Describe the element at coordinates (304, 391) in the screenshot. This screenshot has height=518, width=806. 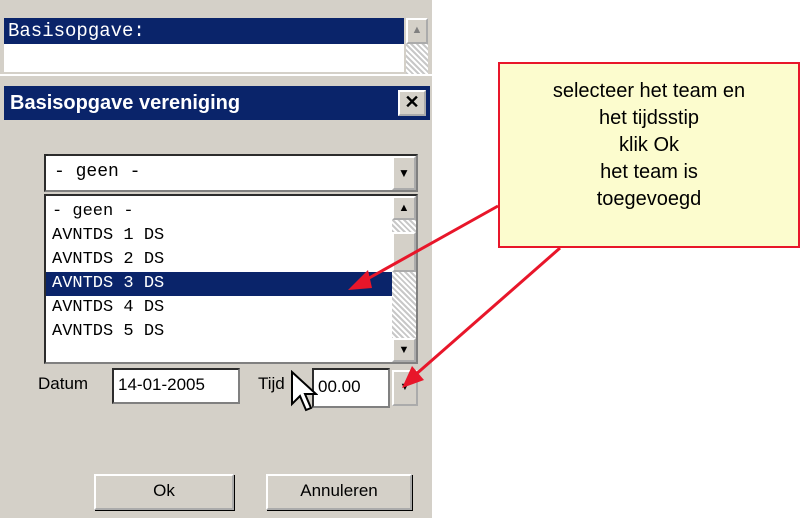
I see `mouse-pointer-icon` at that location.